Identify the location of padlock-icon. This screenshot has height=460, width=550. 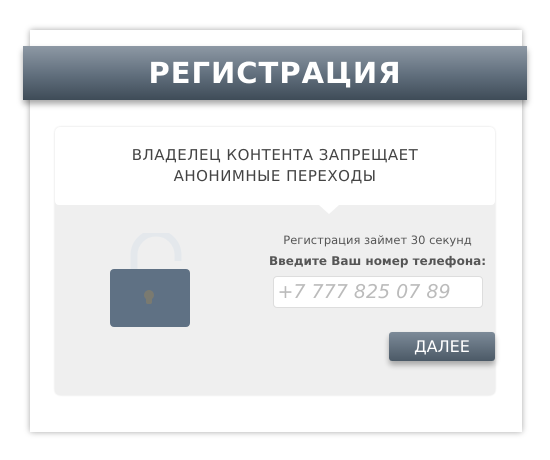
(150, 280).